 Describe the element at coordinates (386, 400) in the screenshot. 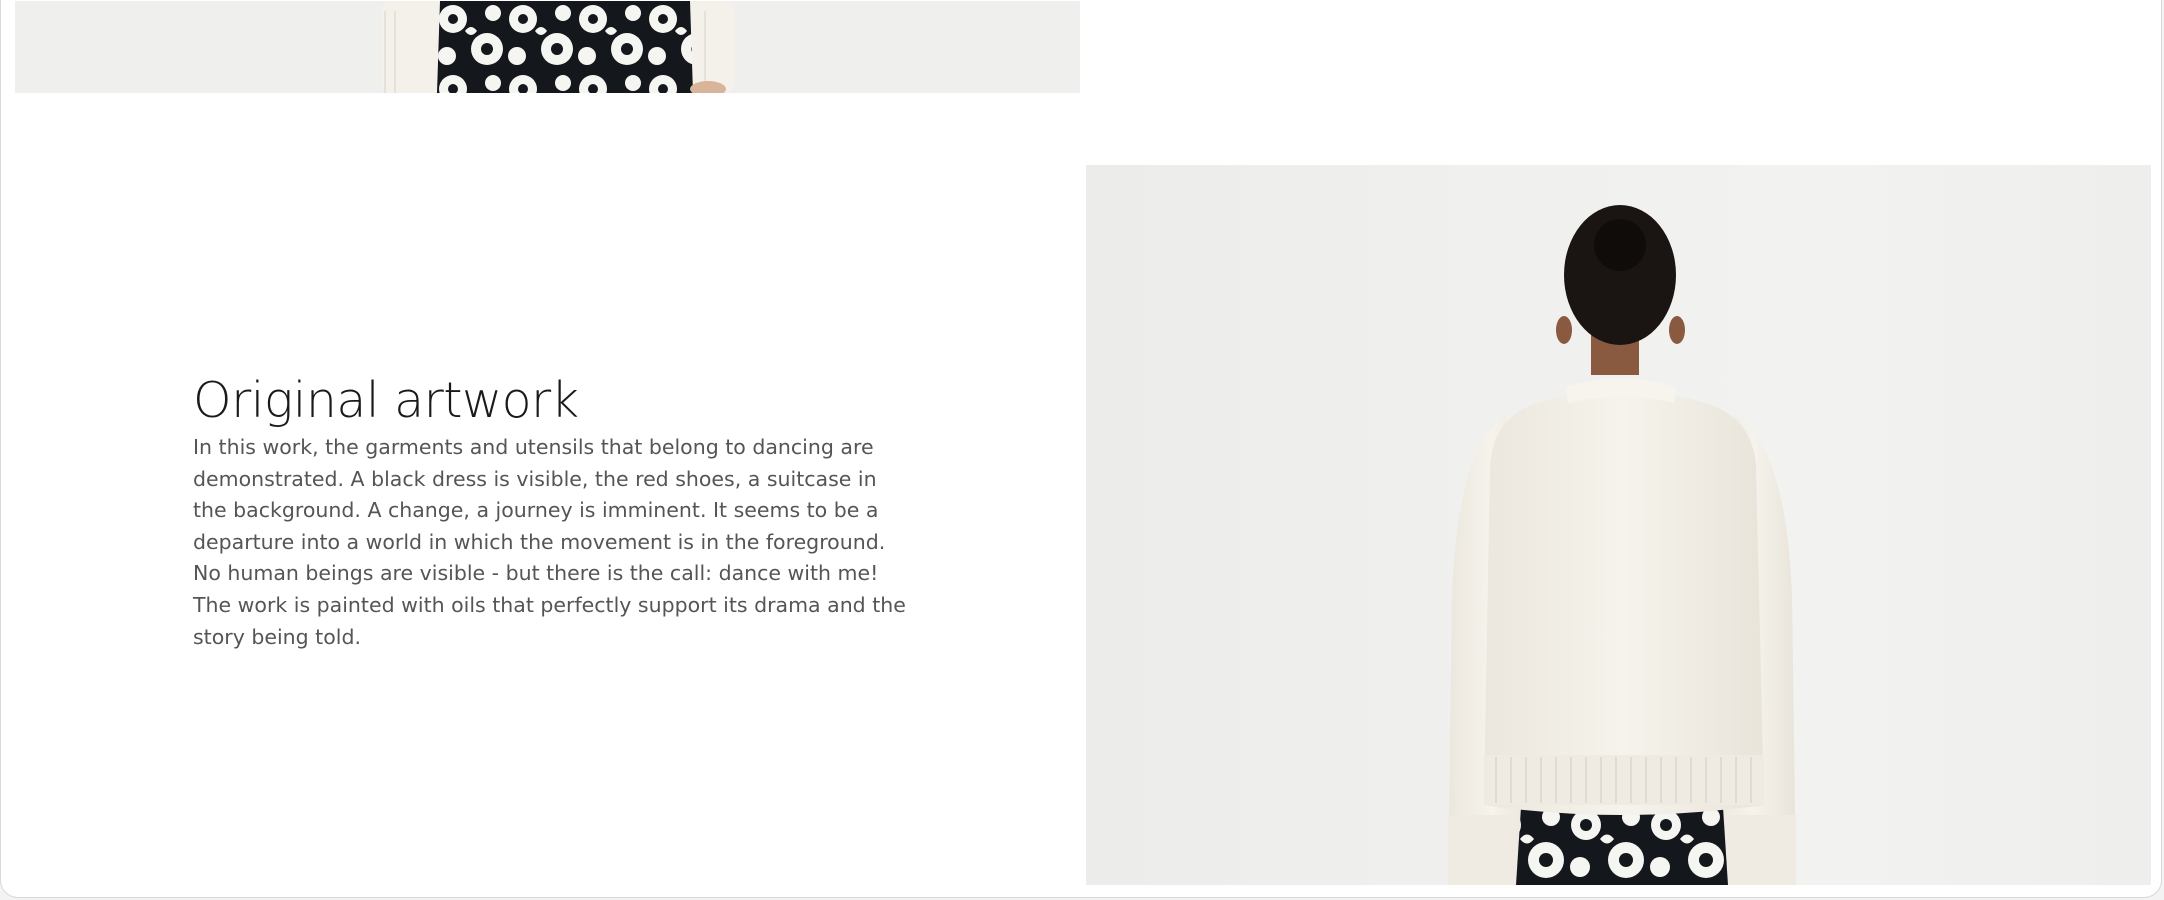

I see `section-title: Original artwork` at that location.